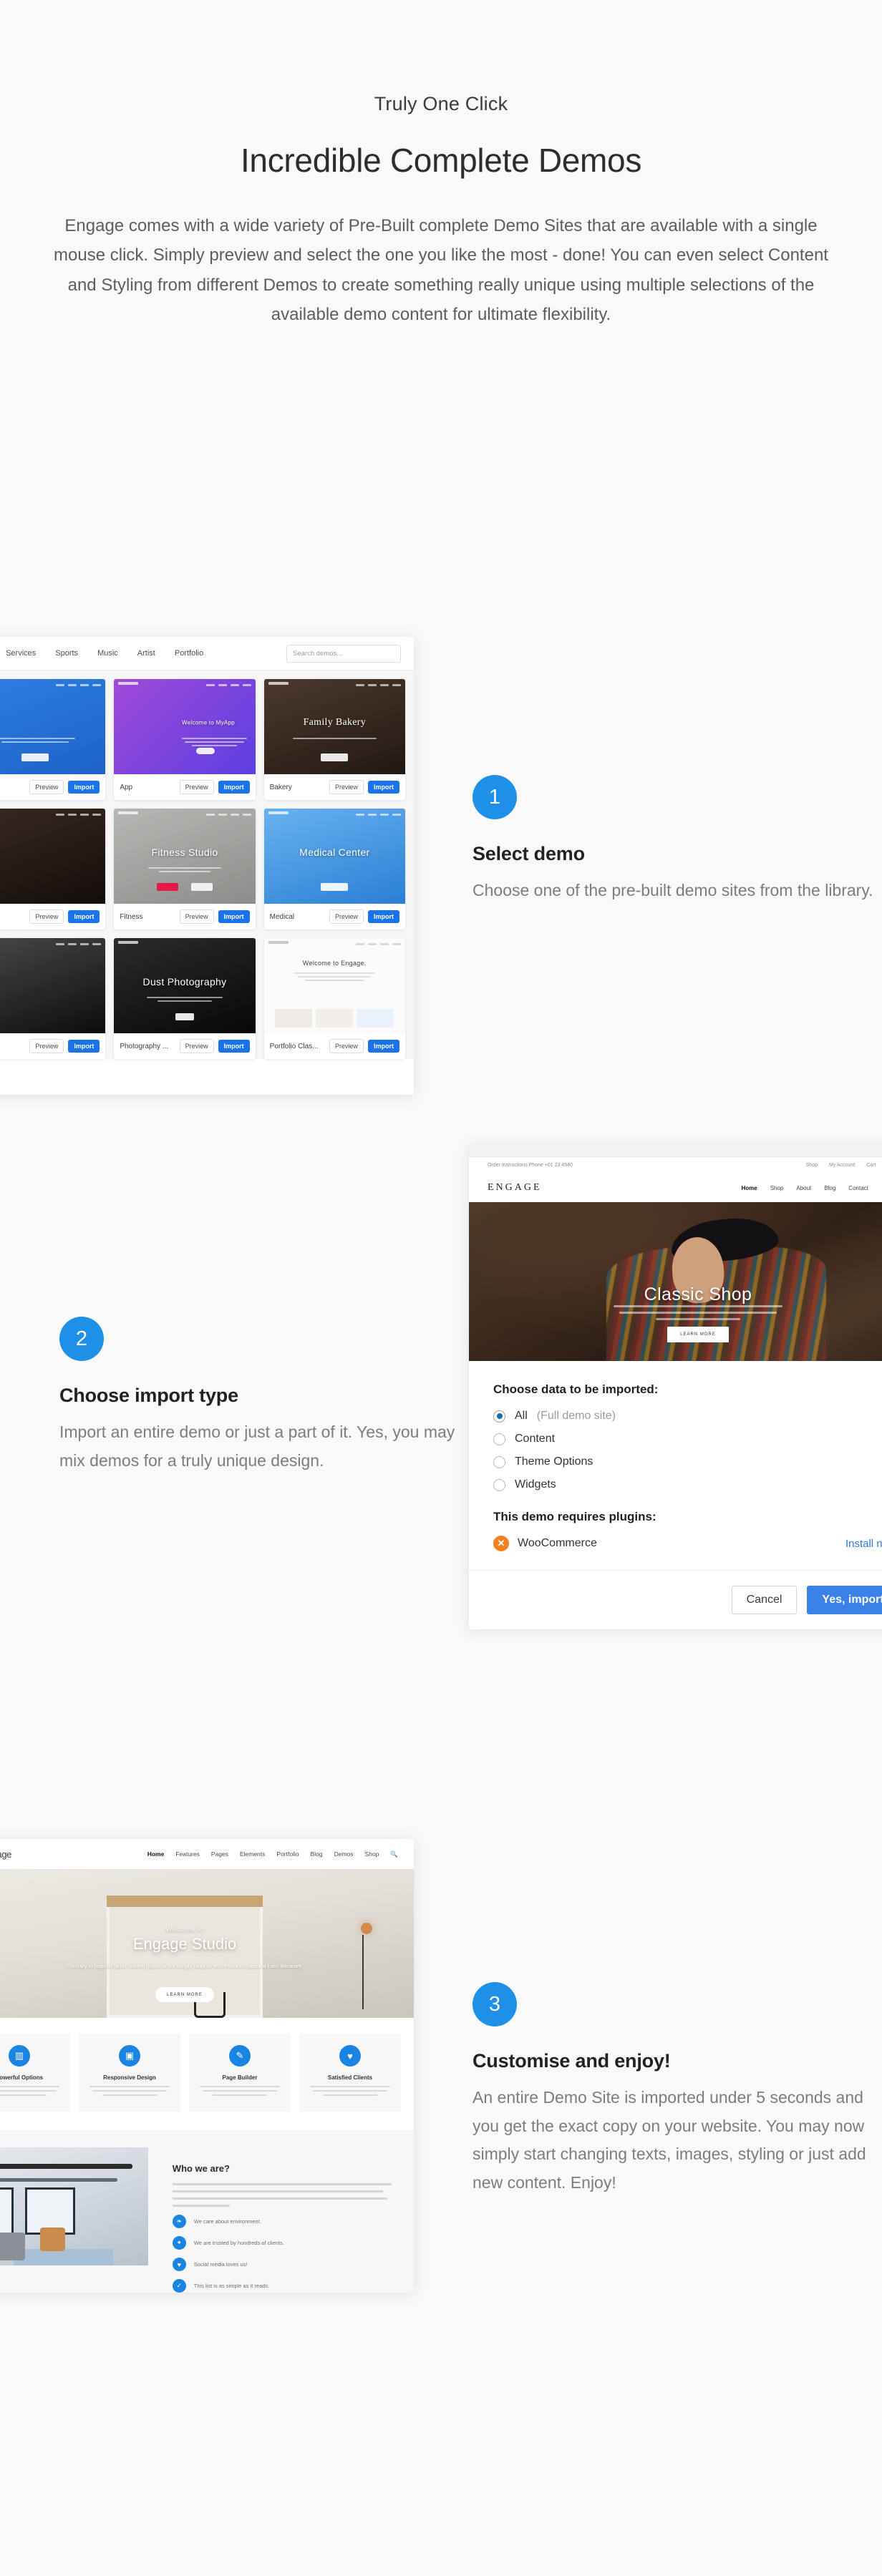  I want to click on radio-widgets, so click(499, 1484).